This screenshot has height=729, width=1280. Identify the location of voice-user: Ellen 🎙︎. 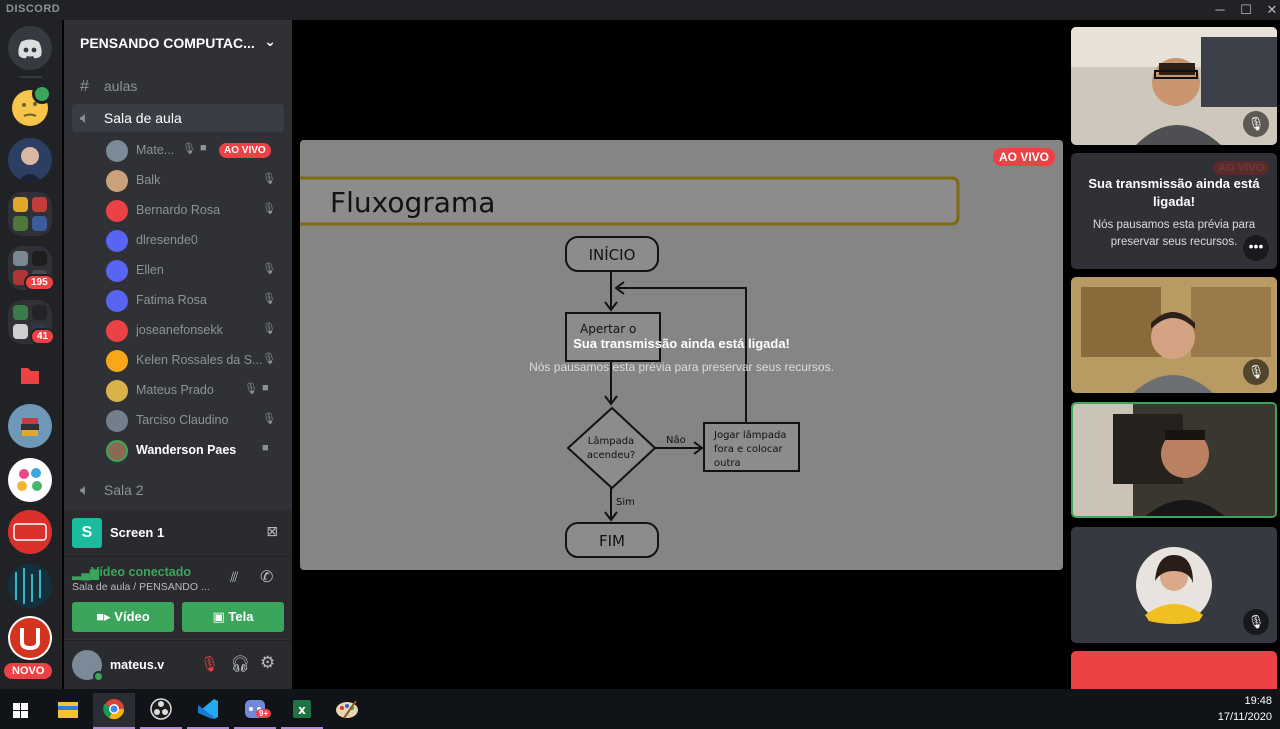
(194, 270).